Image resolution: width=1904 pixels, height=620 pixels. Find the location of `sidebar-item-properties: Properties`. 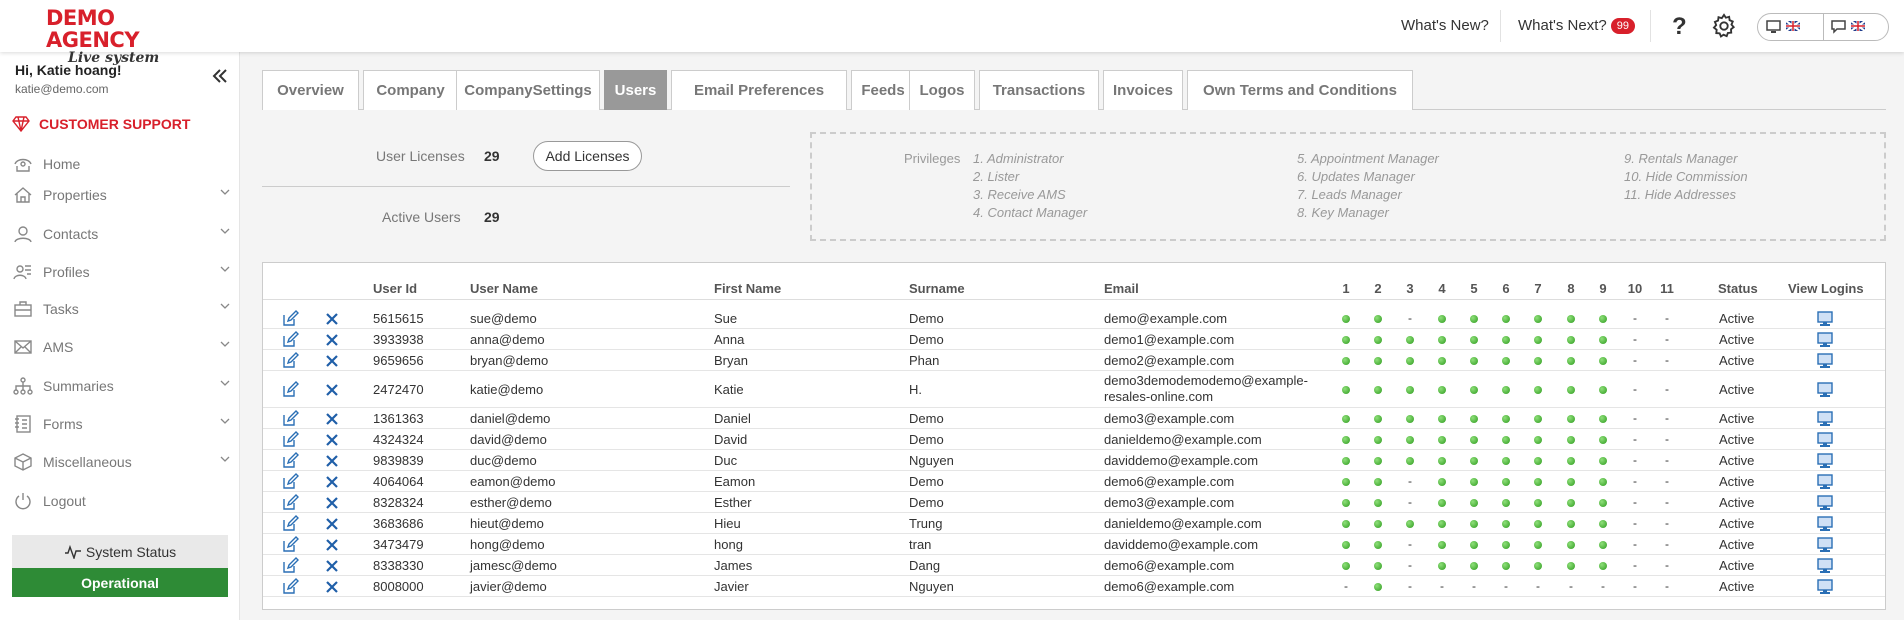

sidebar-item-properties: Properties is located at coordinates (121, 195).